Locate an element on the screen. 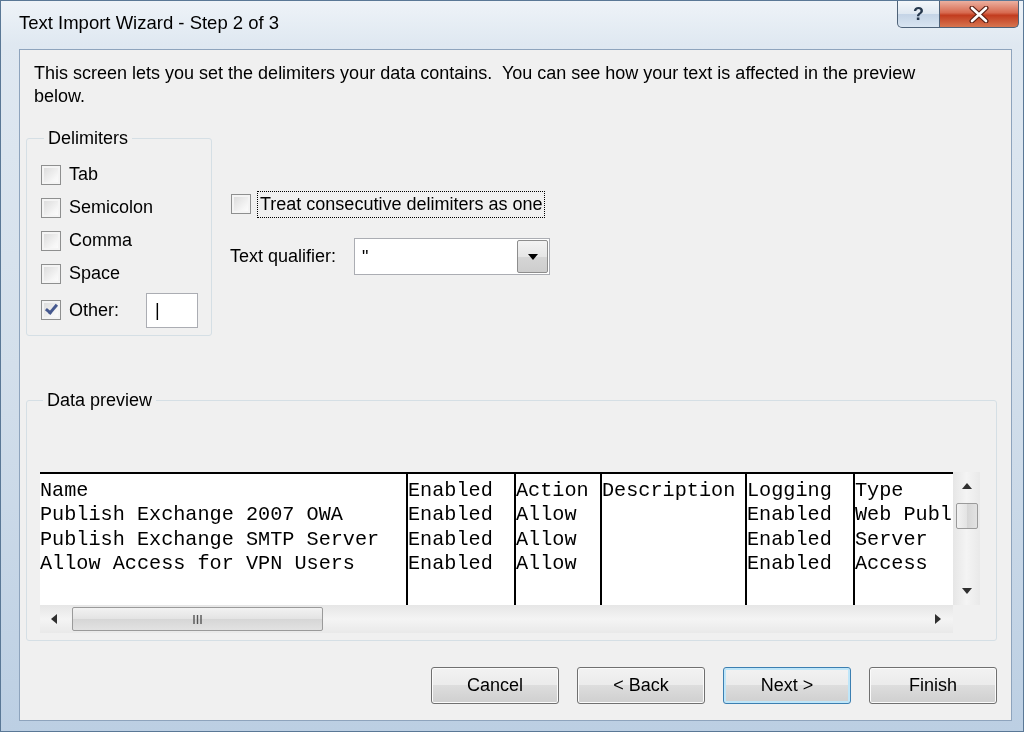 The width and height of the screenshot is (1024, 732). grip-icon is located at coordinates (197, 619).